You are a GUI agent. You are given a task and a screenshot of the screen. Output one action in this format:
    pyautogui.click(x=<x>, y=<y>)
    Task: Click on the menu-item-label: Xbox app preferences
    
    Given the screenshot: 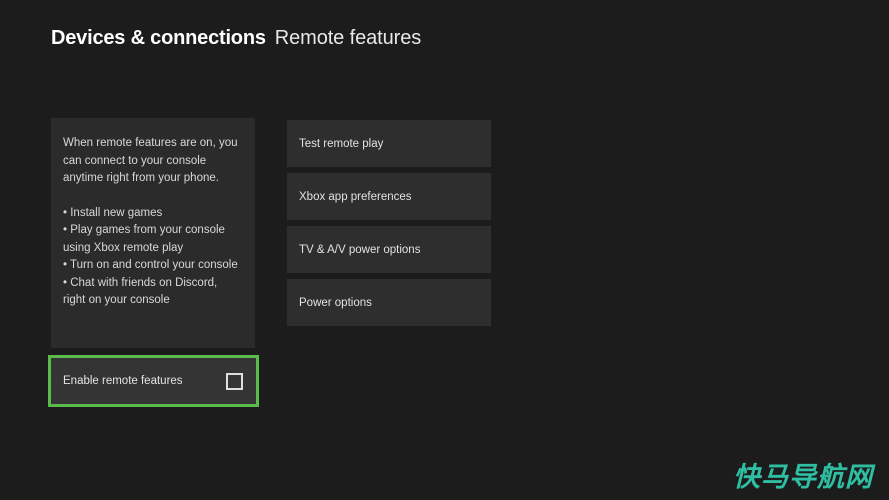 What is the action you would take?
    pyautogui.click(x=355, y=196)
    